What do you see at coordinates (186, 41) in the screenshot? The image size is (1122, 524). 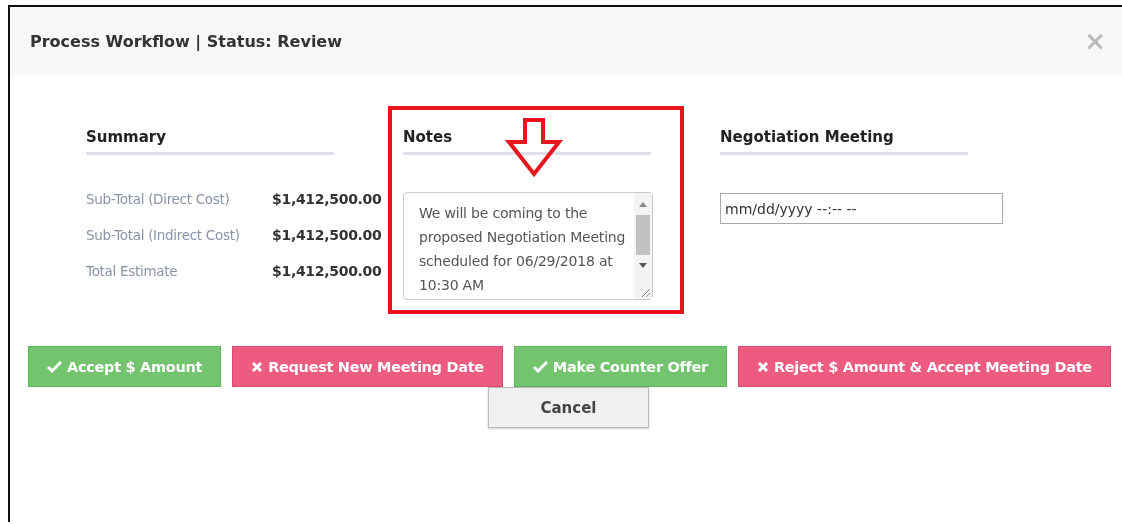 I see `dialog-title: Process Workflow | Status: Review` at bounding box center [186, 41].